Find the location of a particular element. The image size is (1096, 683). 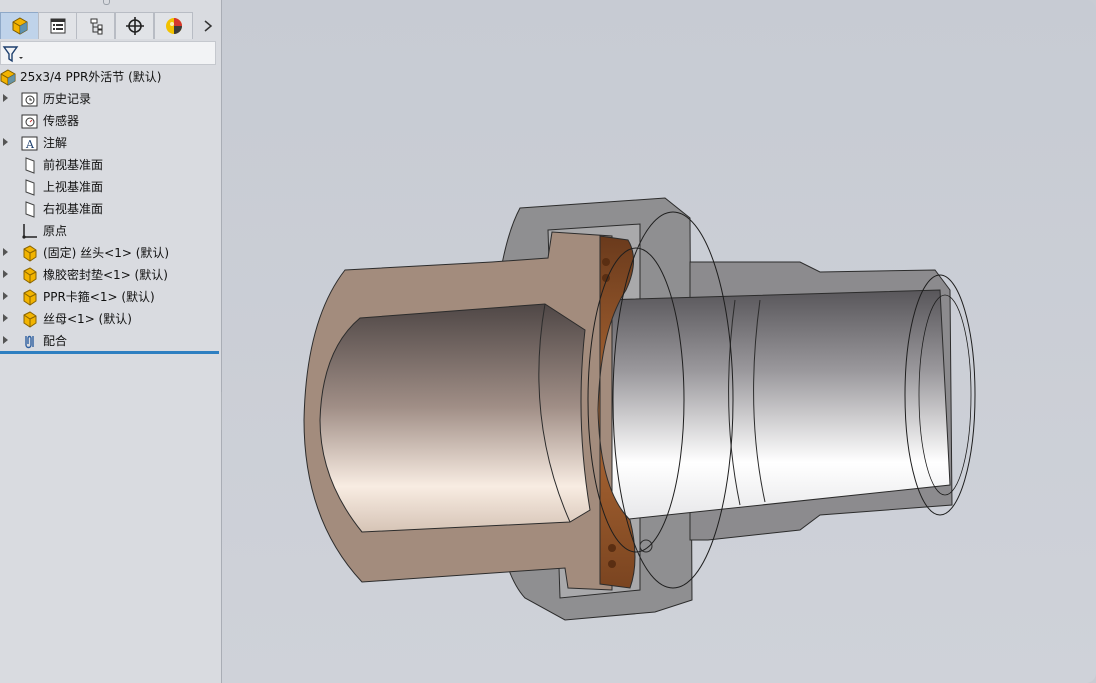

mates-icon is located at coordinates (29, 341).